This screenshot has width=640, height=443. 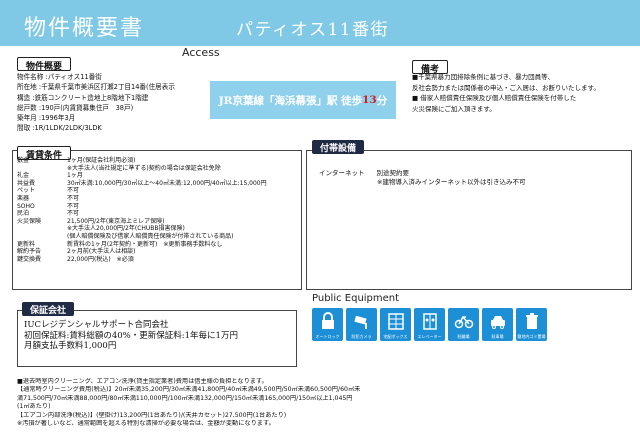 I want to click on rent-row-value: 2ヶ月前(大手法人は相談), so click(x=101, y=252).